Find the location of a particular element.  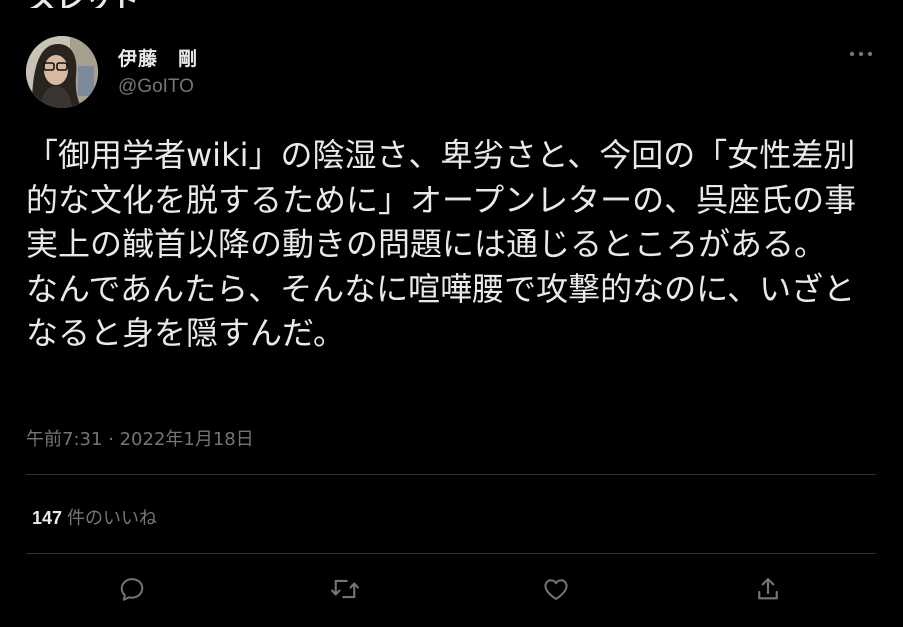

retweet-icon is located at coordinates (345, 589).